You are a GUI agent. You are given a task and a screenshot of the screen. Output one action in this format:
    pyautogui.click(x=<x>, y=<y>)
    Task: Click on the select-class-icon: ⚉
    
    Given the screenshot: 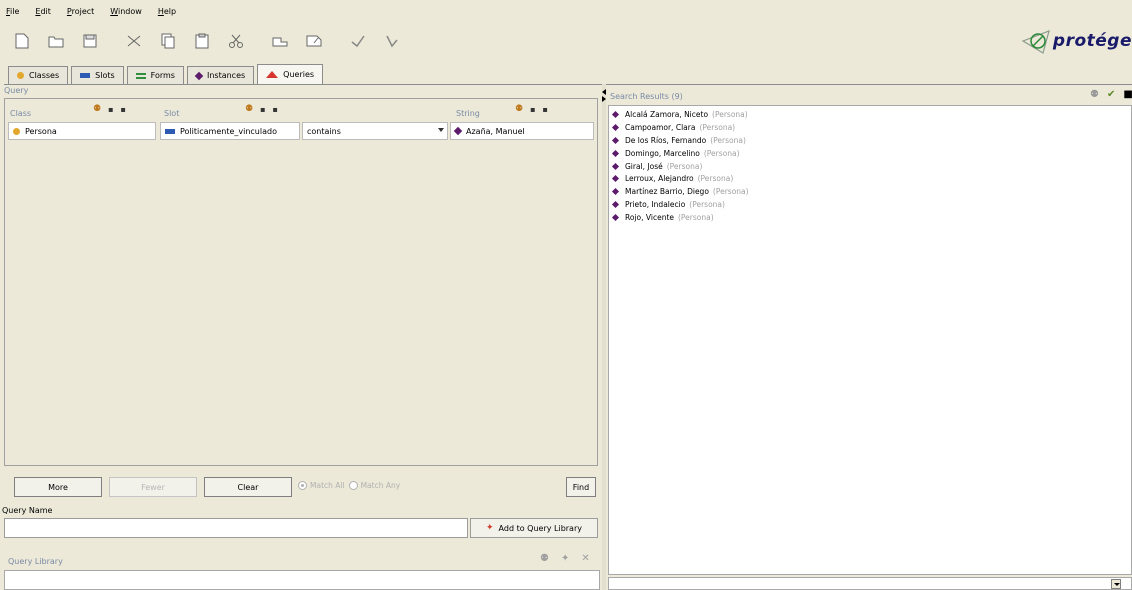 What is the action you would take?
    pyautogui.click(x=97, y=109)
    